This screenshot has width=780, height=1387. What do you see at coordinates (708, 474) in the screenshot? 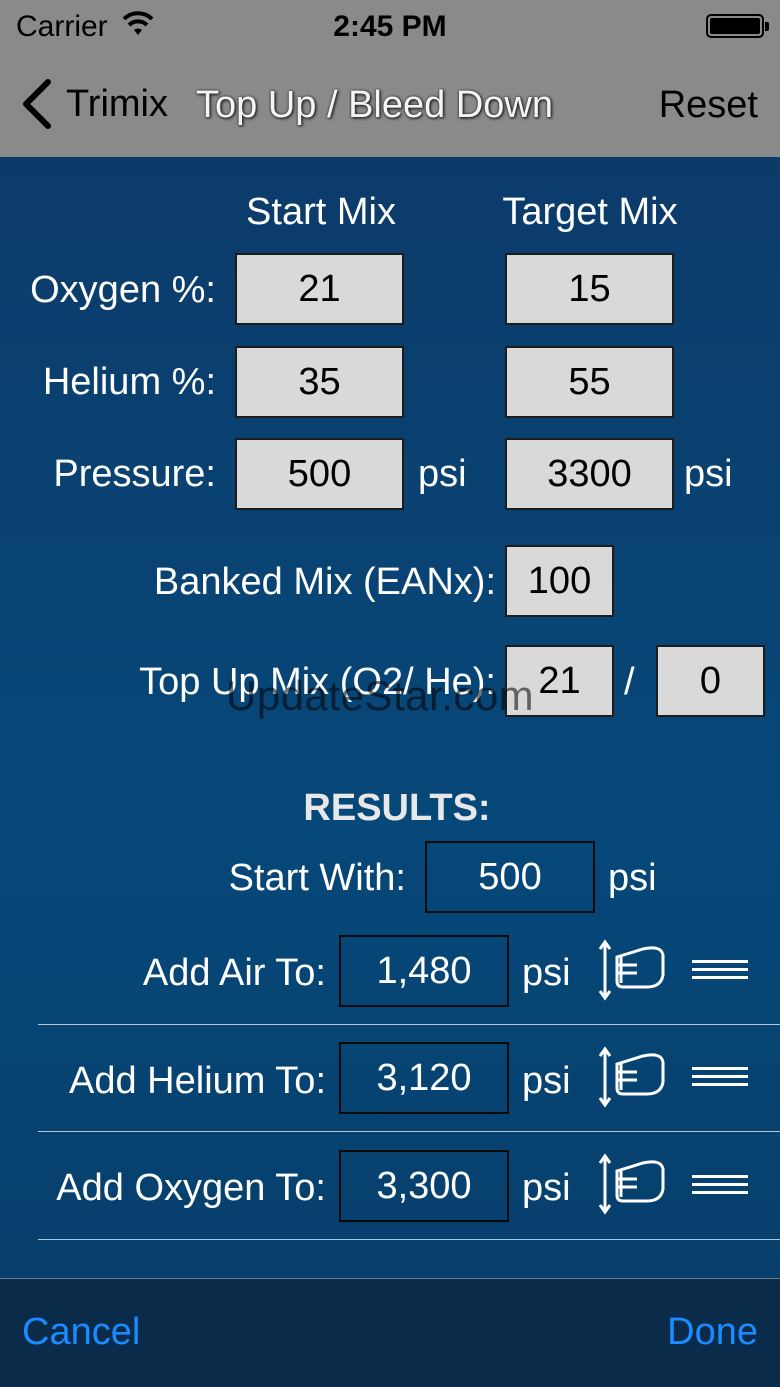
I see `target-pressure-unit: psi` at bounding box center [708, 474].